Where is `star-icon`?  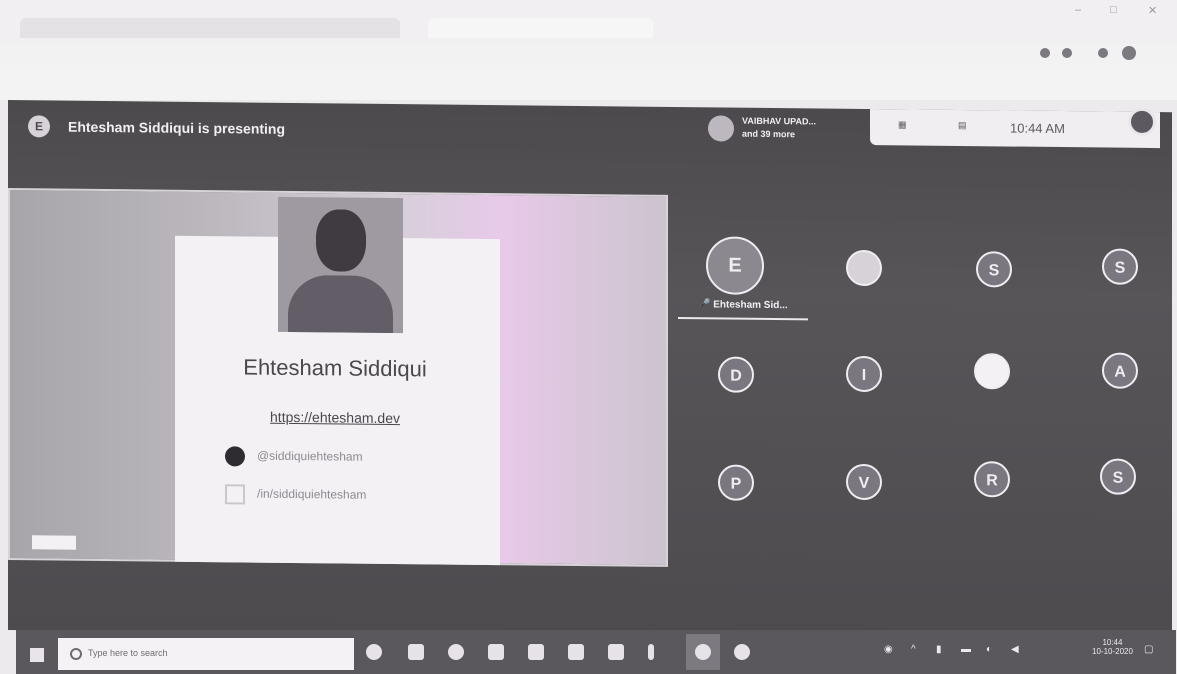
star-icon is located at coordinates (1067, 53).